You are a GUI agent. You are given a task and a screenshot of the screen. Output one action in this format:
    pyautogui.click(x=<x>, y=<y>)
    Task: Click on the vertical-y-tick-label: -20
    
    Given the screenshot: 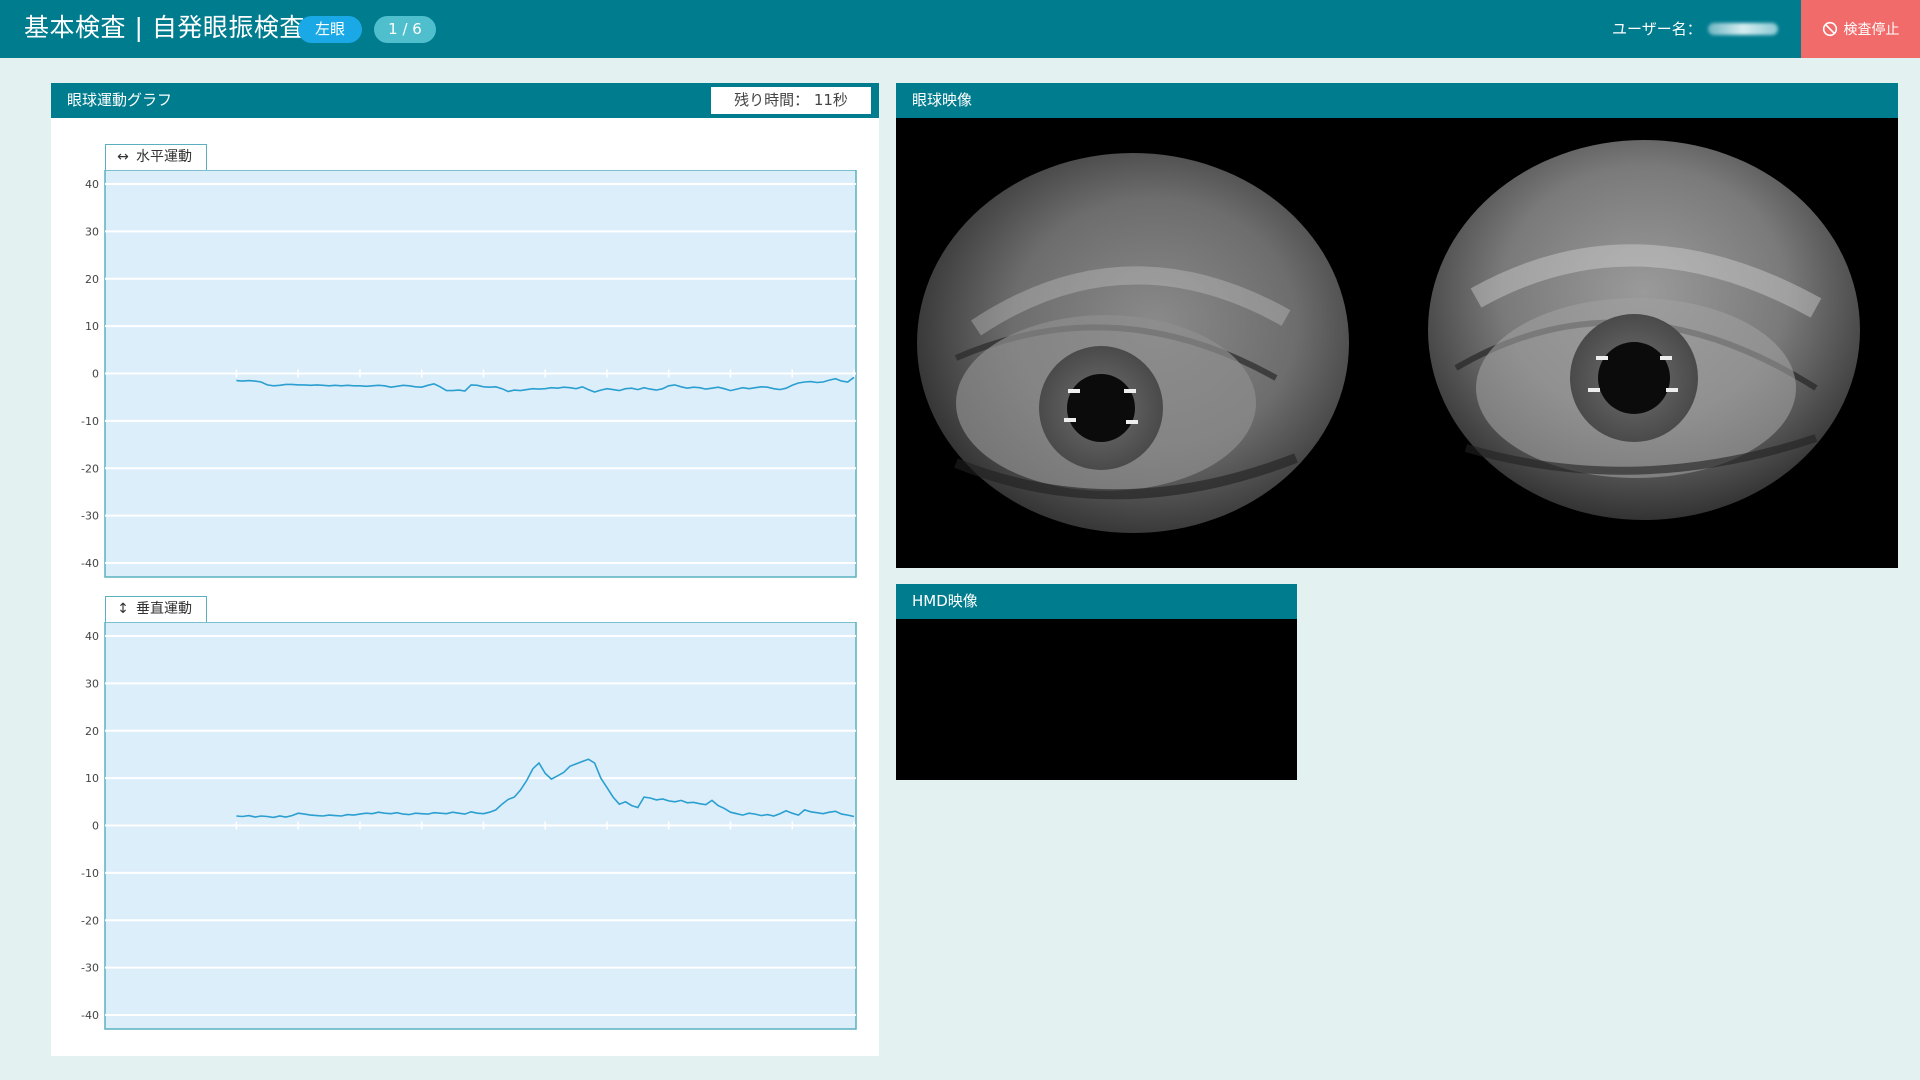 What is the action you would take?
    pyautogui.click(x=90, y=920)
    